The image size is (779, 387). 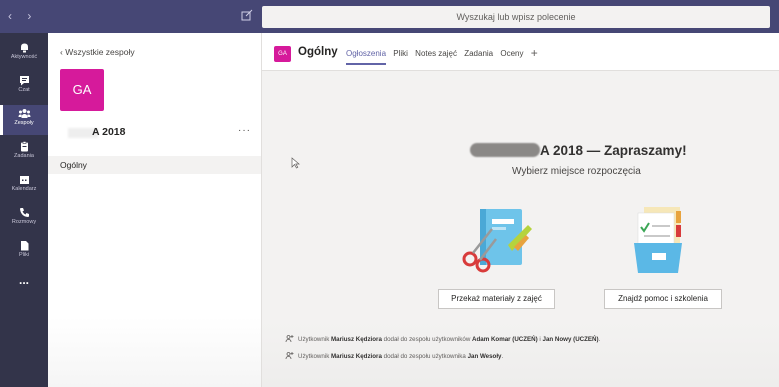 What do you see at coordinates (505, 150) in the screenshot?
I see `redacted-team-prefix` at bounding box center [505, 150].